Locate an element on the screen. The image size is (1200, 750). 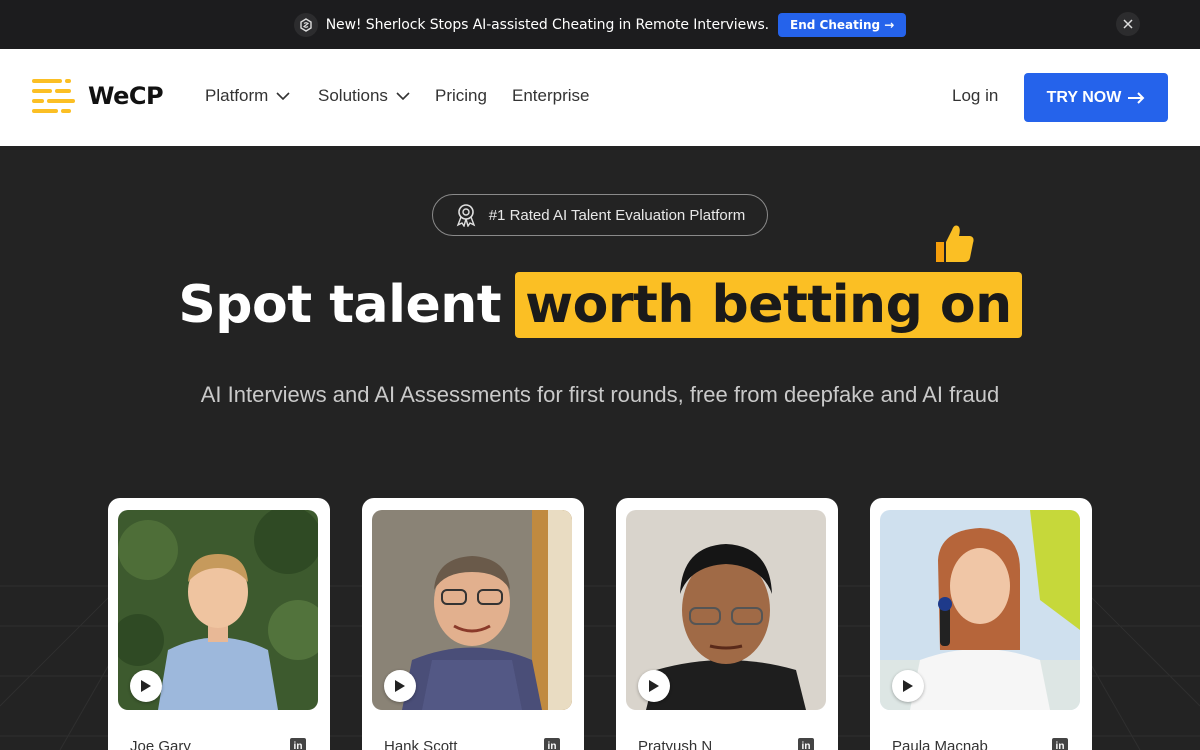
person-name: Joe Gary is located at coordinates (160, 744).